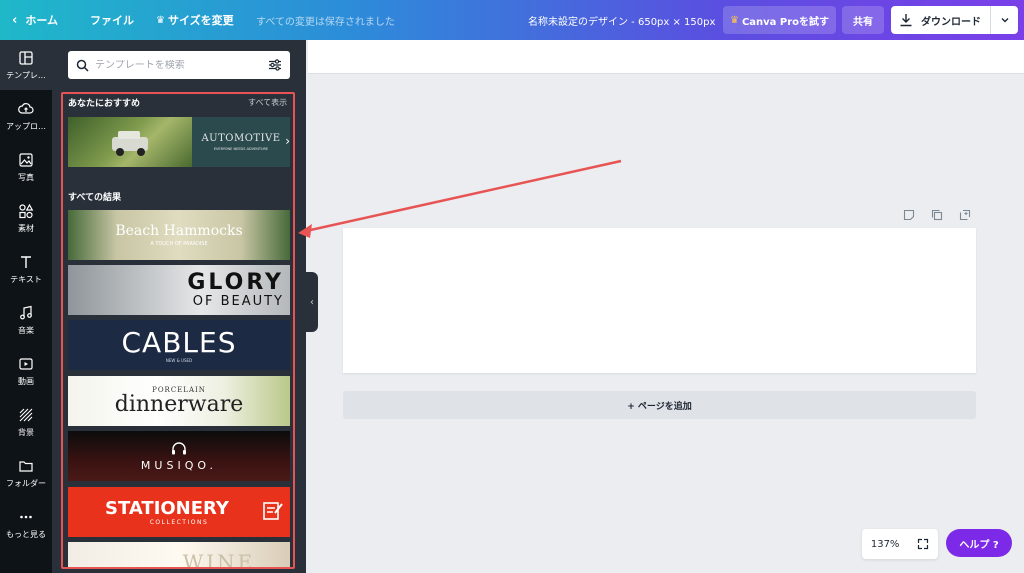 The height and width of the screenshot is (573, 1024). Describe the element at coordinates (26, 312) in the screenshot. I see `music-icon` at that location.